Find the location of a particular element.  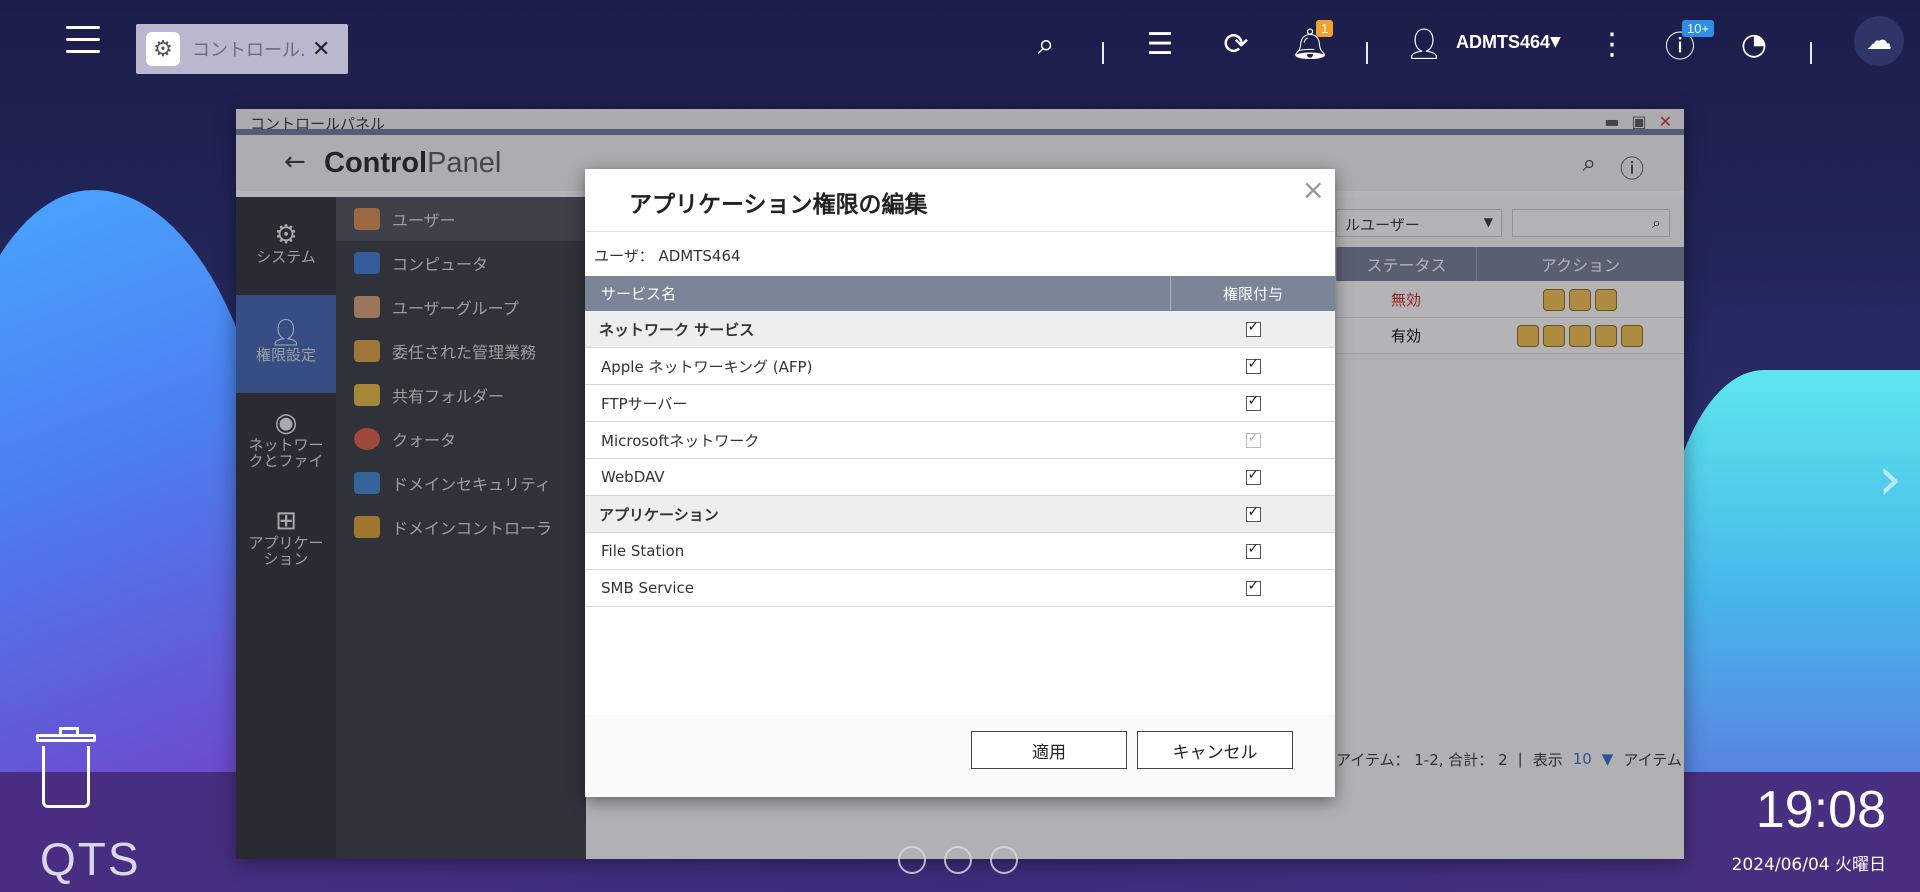

table-row: アプリケーション is located at coordinates (960, 514).